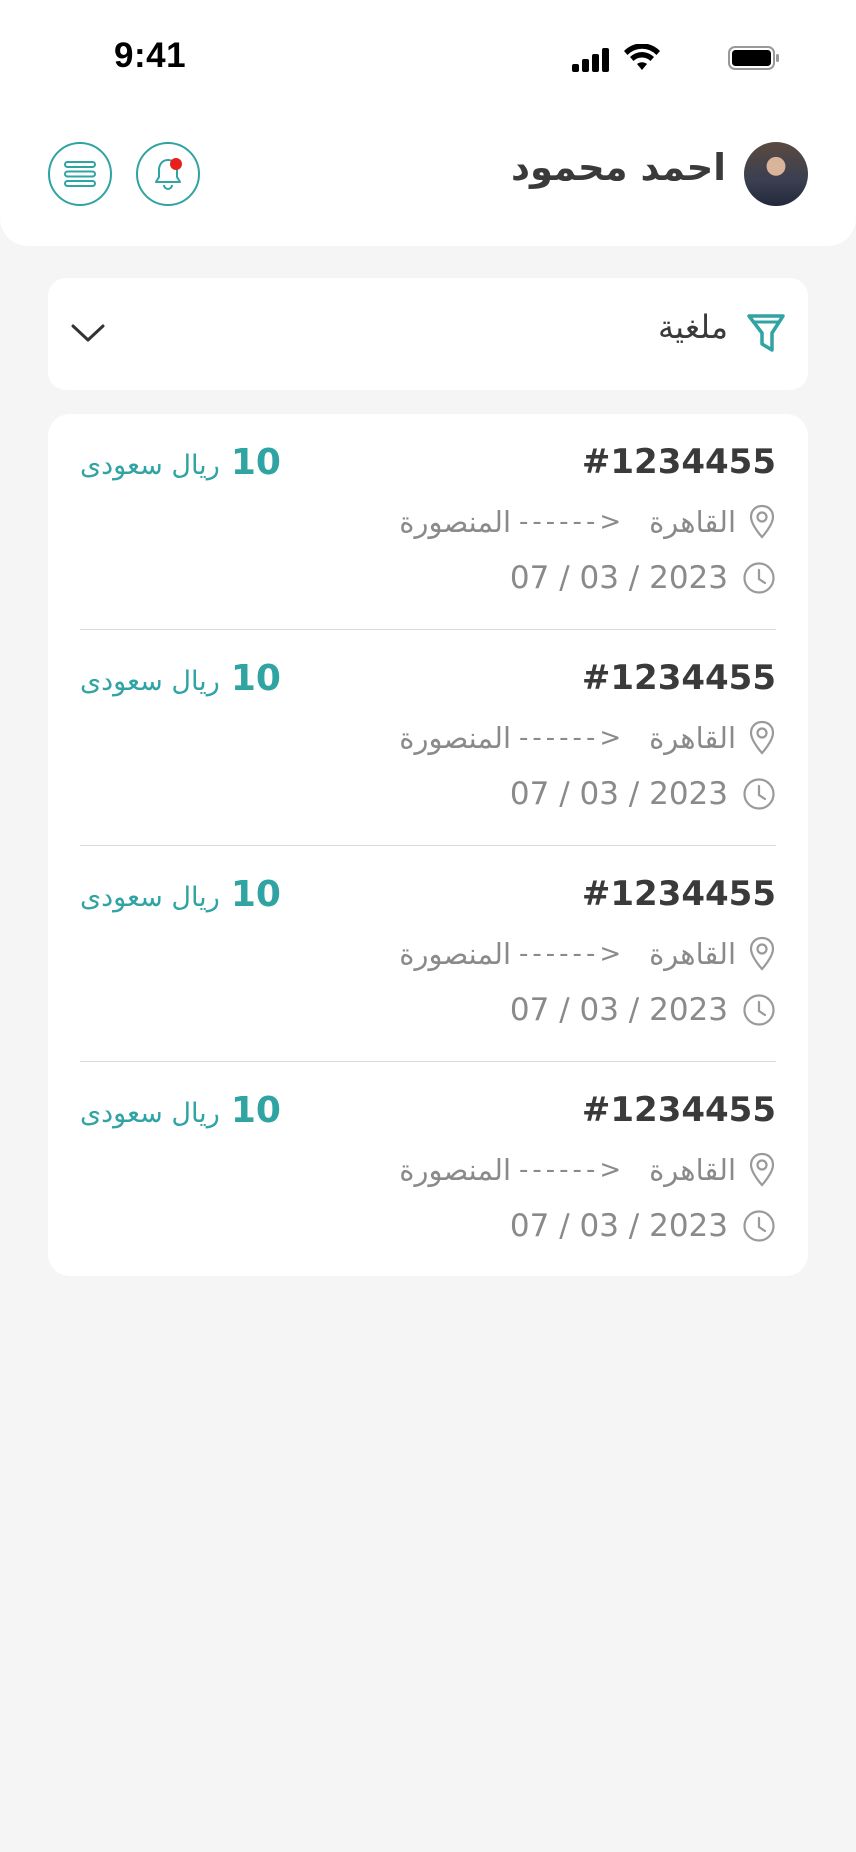 The image size is (856, 1852). I want to click on chevron-down-icon, so click(88, 333).